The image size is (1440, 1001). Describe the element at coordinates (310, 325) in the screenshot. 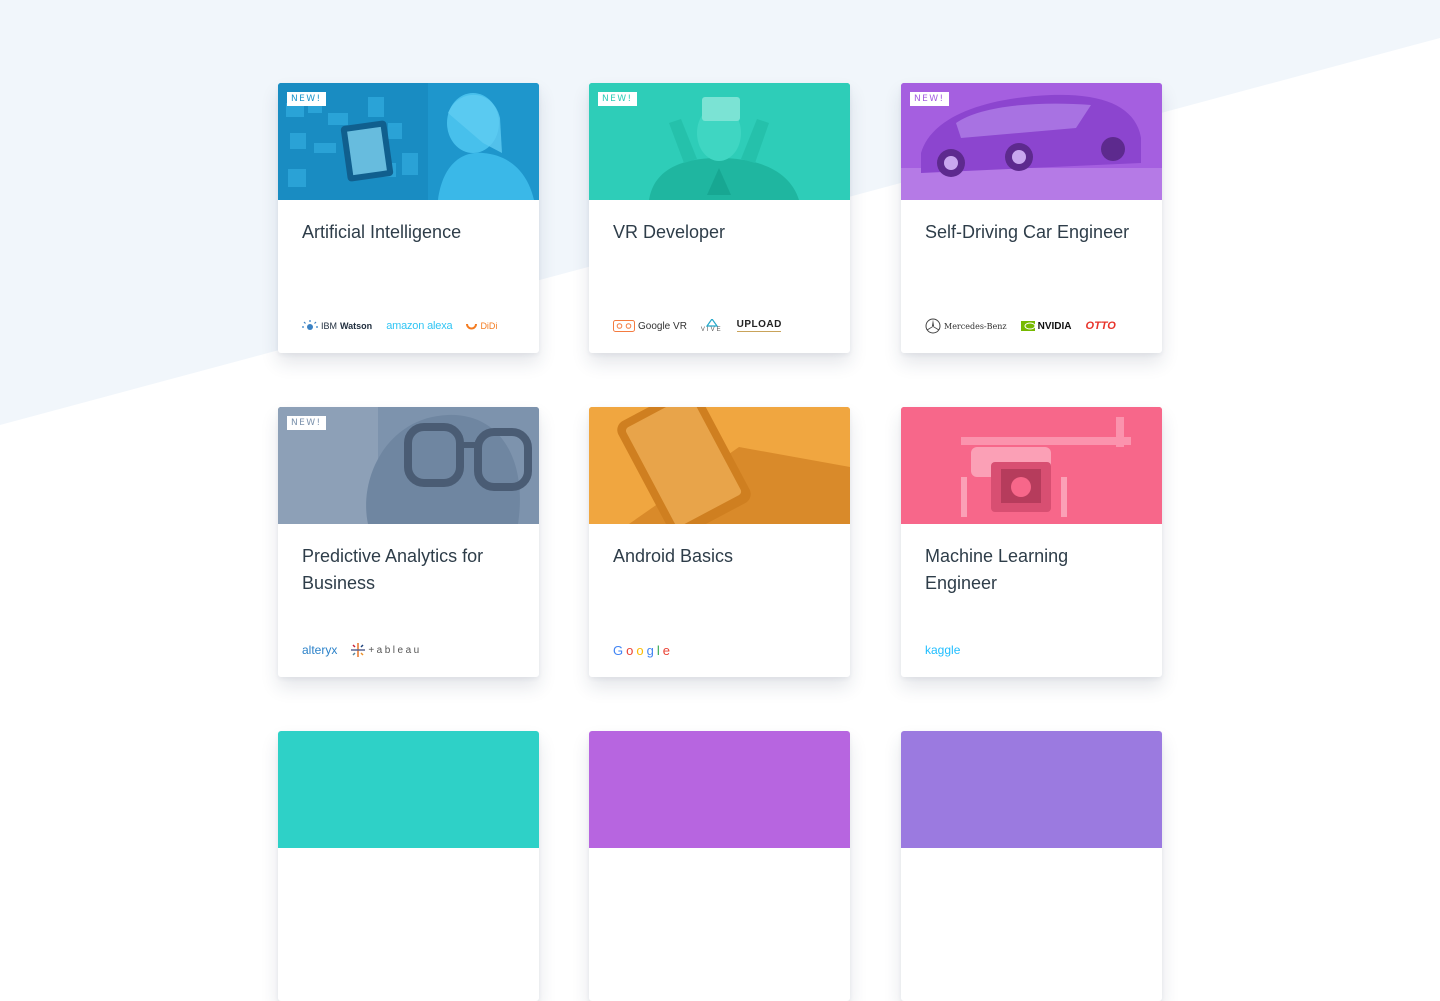

I see `watson-icon` at that location.